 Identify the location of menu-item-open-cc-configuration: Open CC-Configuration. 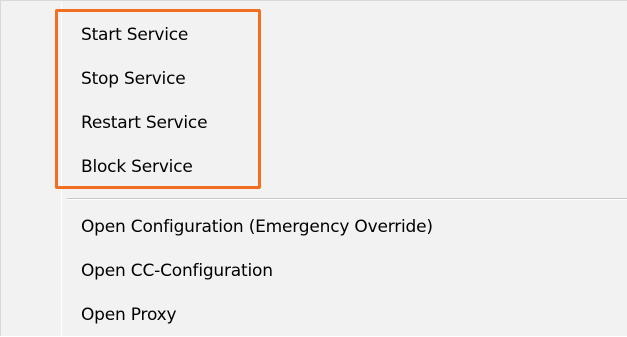
(177, 271).